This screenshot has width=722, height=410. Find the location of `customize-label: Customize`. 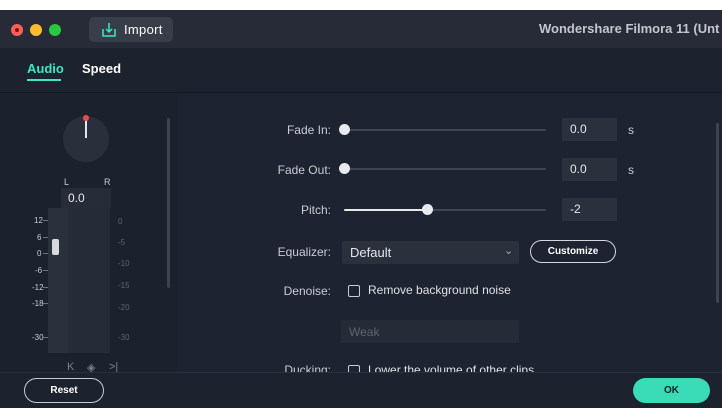

customize-label: Customize is located at coordinates (573, 251).